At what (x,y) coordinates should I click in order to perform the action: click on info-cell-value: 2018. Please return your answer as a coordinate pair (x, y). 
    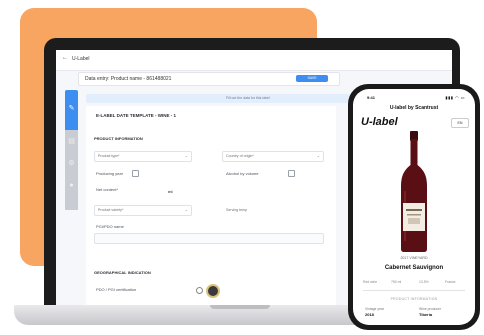
    Looking at the image, I should click on (369, 314).